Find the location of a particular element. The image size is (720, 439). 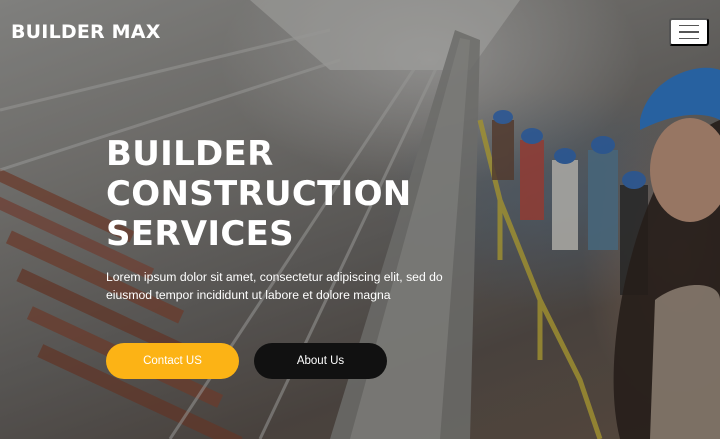

navbar: BUILDER MAX is located at coordinates (360, 32).